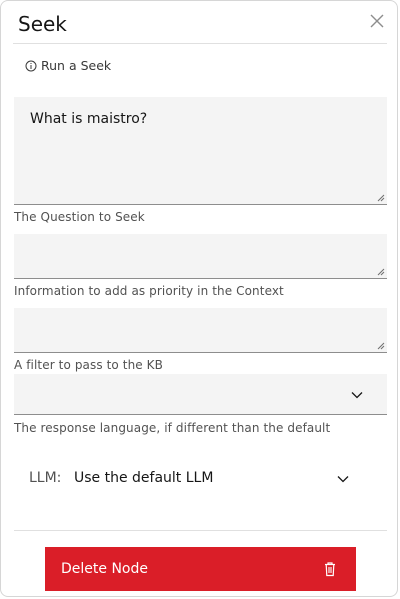 This screenshot has height=599, width=400. I want to click on divider, so click(200, 530).